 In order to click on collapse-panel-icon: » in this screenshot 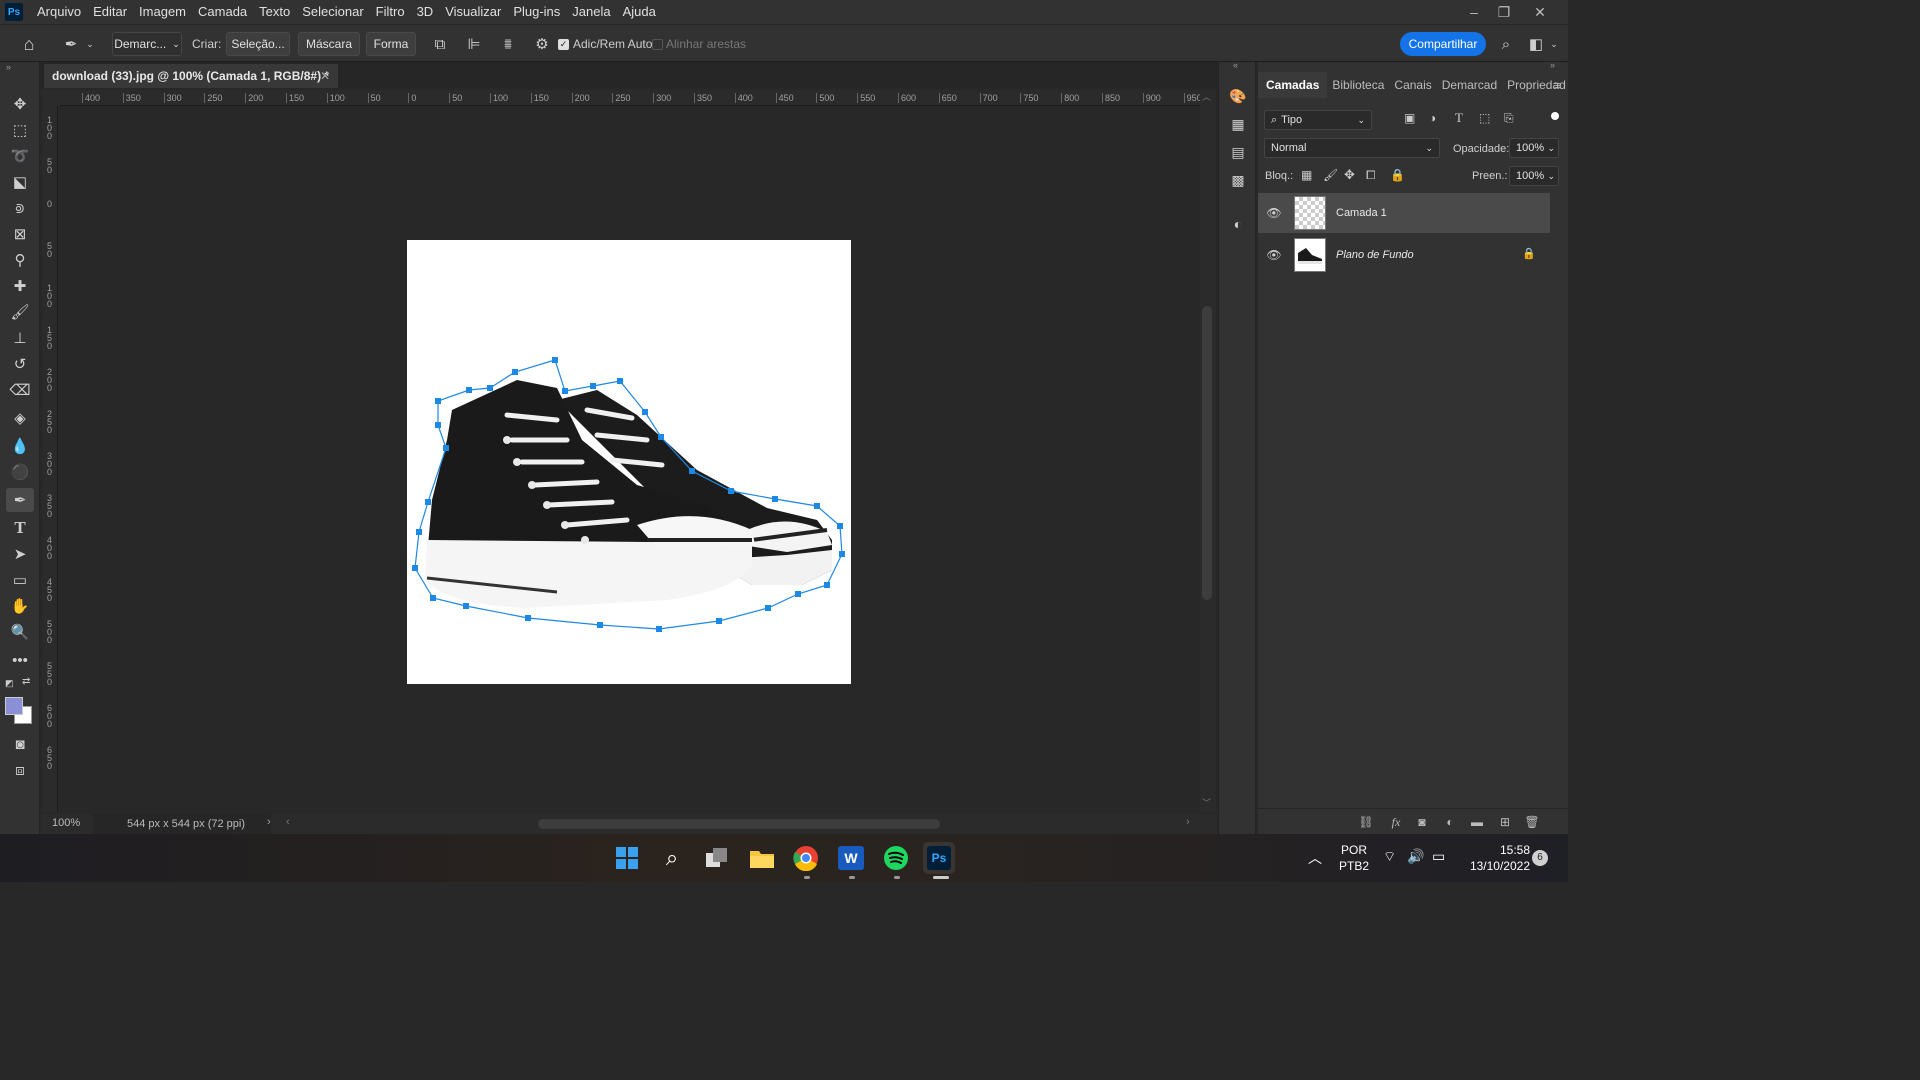, I will do `click(1552, 65)`.